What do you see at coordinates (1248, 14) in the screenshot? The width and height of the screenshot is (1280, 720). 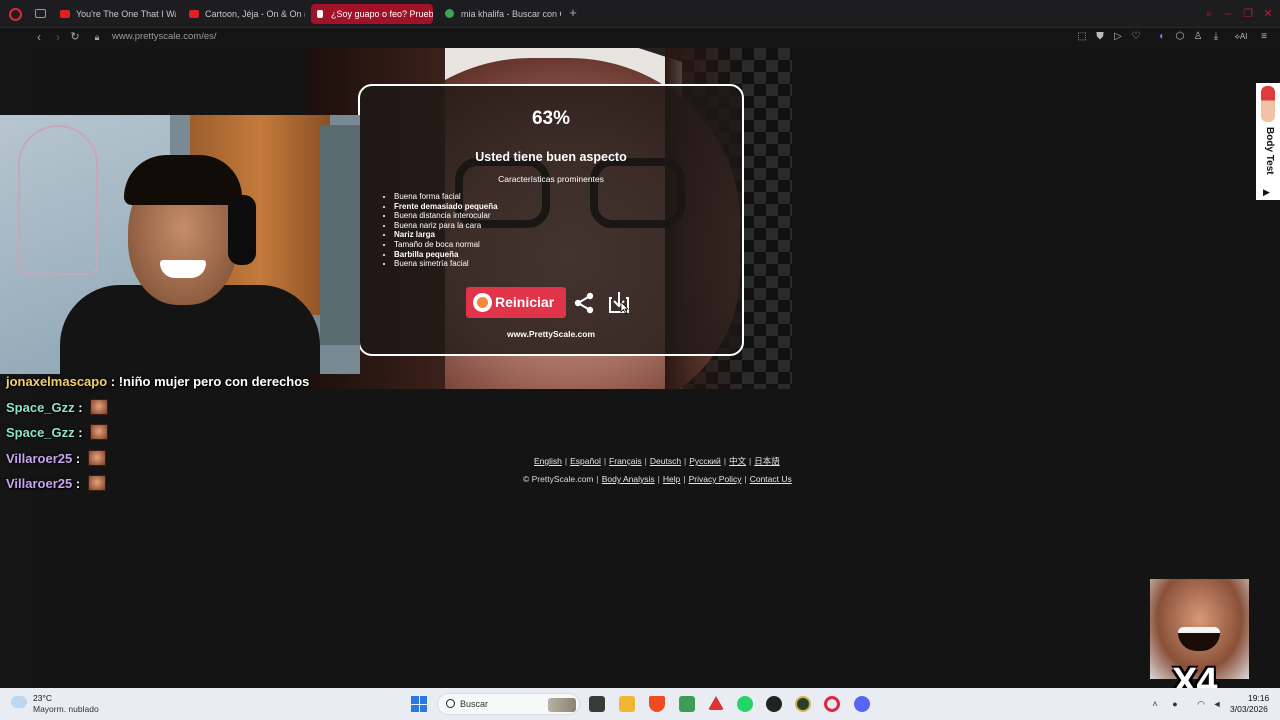 I see `maximize-button: ❐` at bounding box center [1248, 14].